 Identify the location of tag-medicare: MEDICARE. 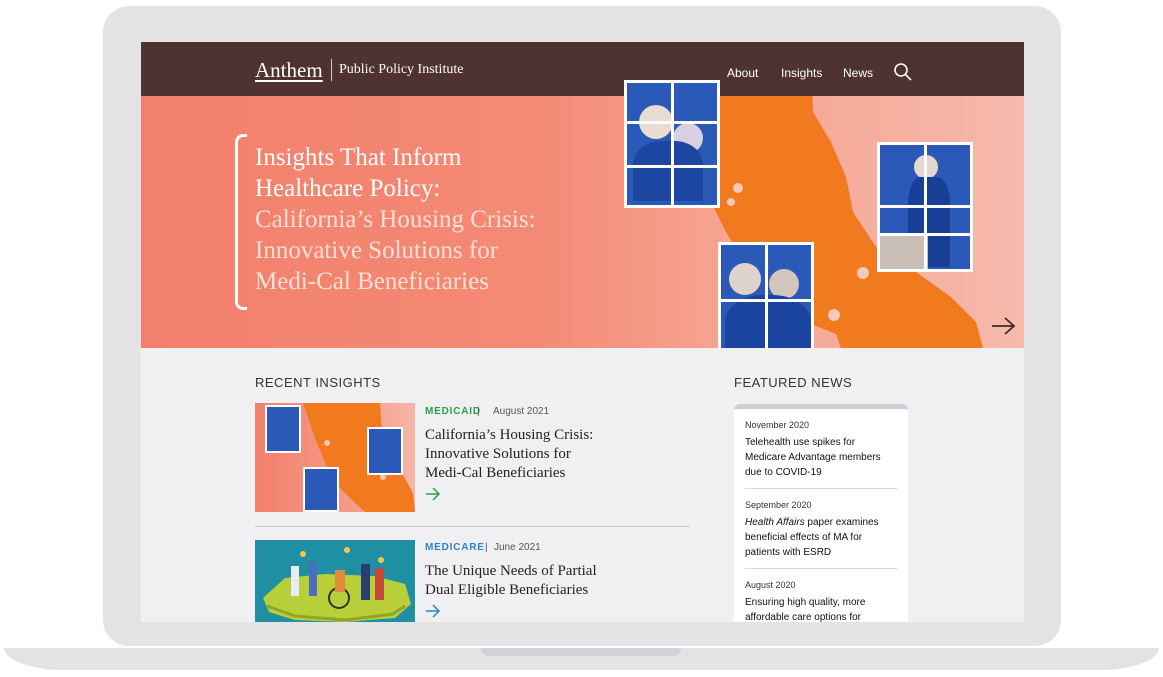
(455, 547).